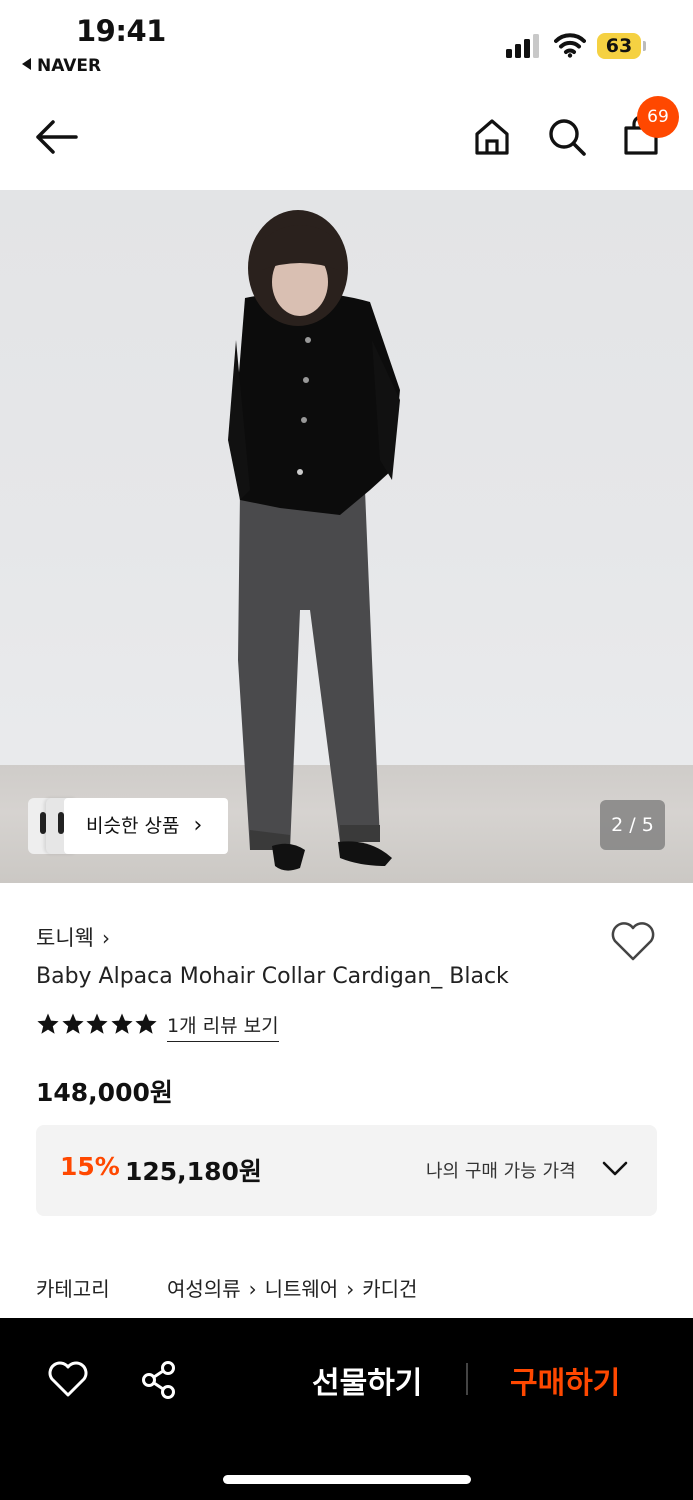 This screenshot has width=693, height=1500. I want to click on home-icon, so click(492, 137).